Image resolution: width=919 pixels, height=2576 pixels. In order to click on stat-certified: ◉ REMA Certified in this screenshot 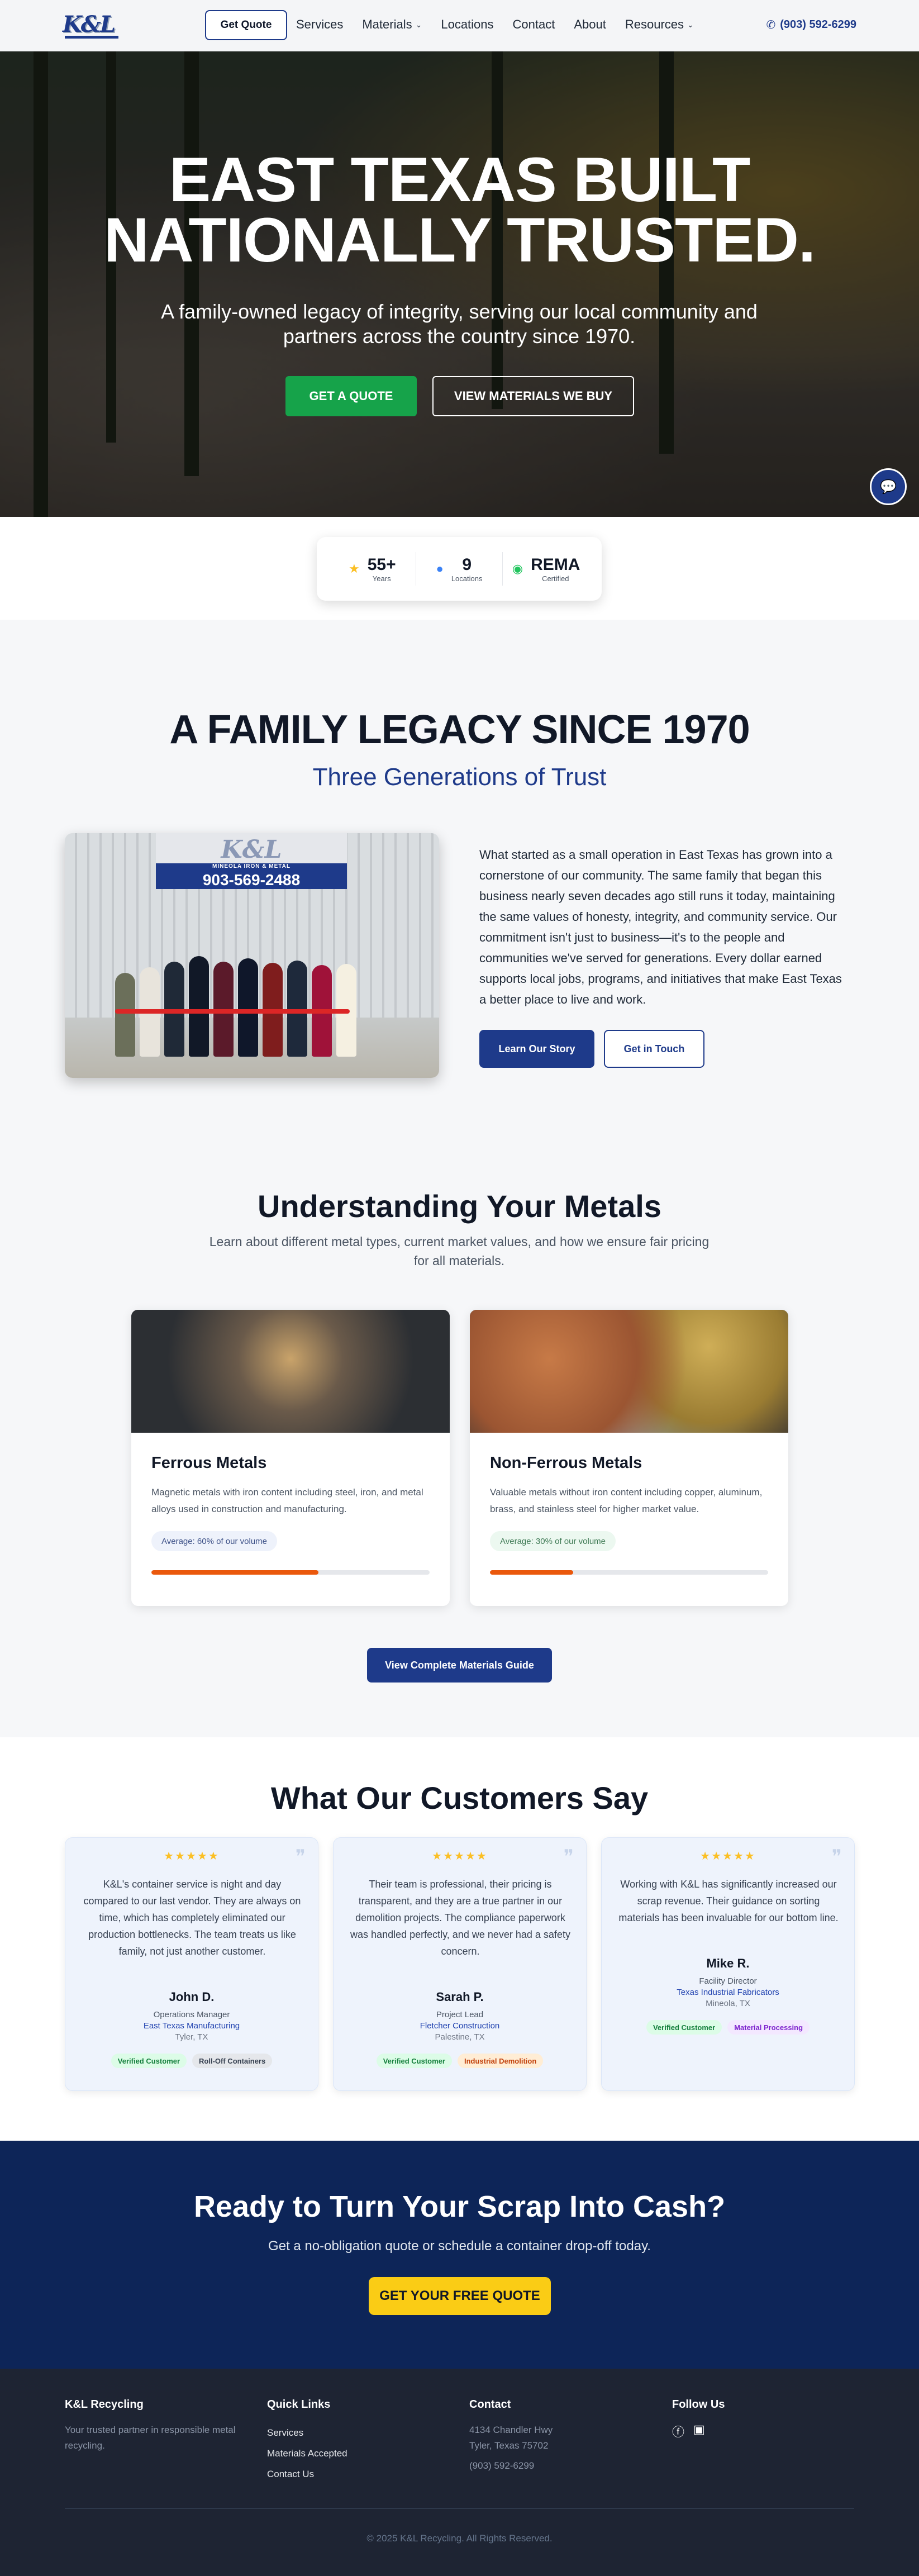, I will do `click(545, 569)`.